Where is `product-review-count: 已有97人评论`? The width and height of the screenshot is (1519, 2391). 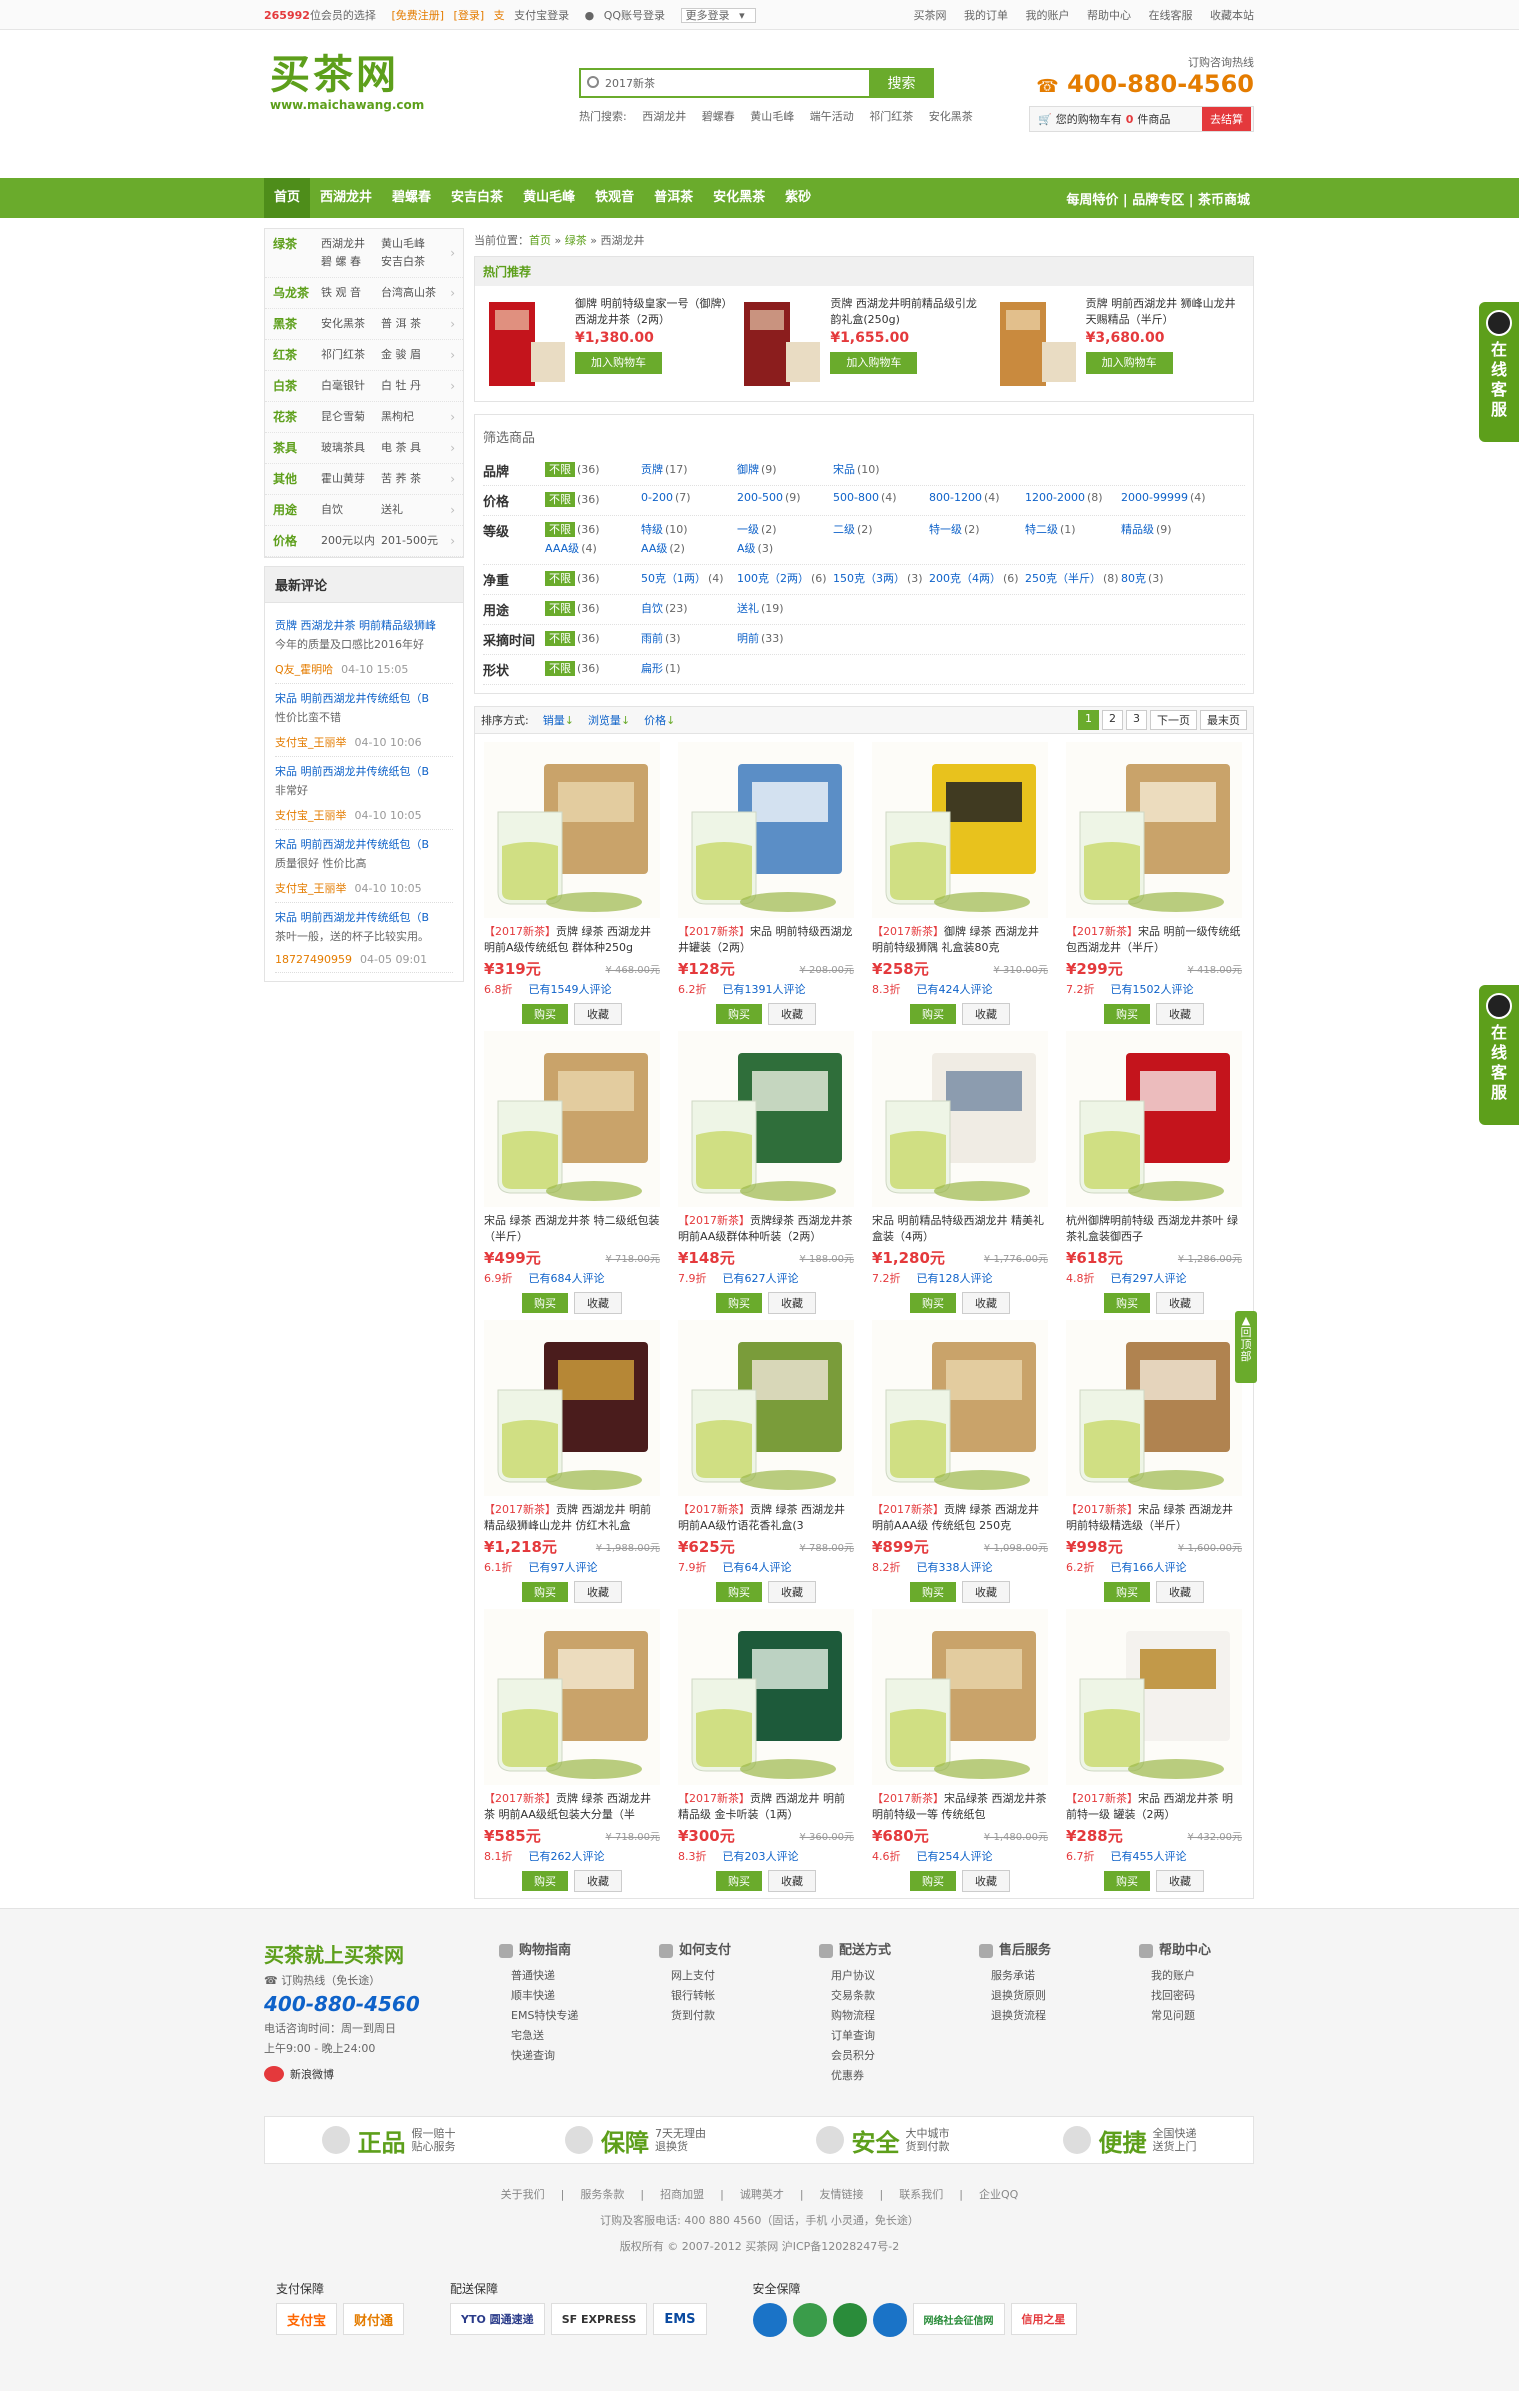
product-review-count: 已有97人评论 is located at coordinates (563, 1567).